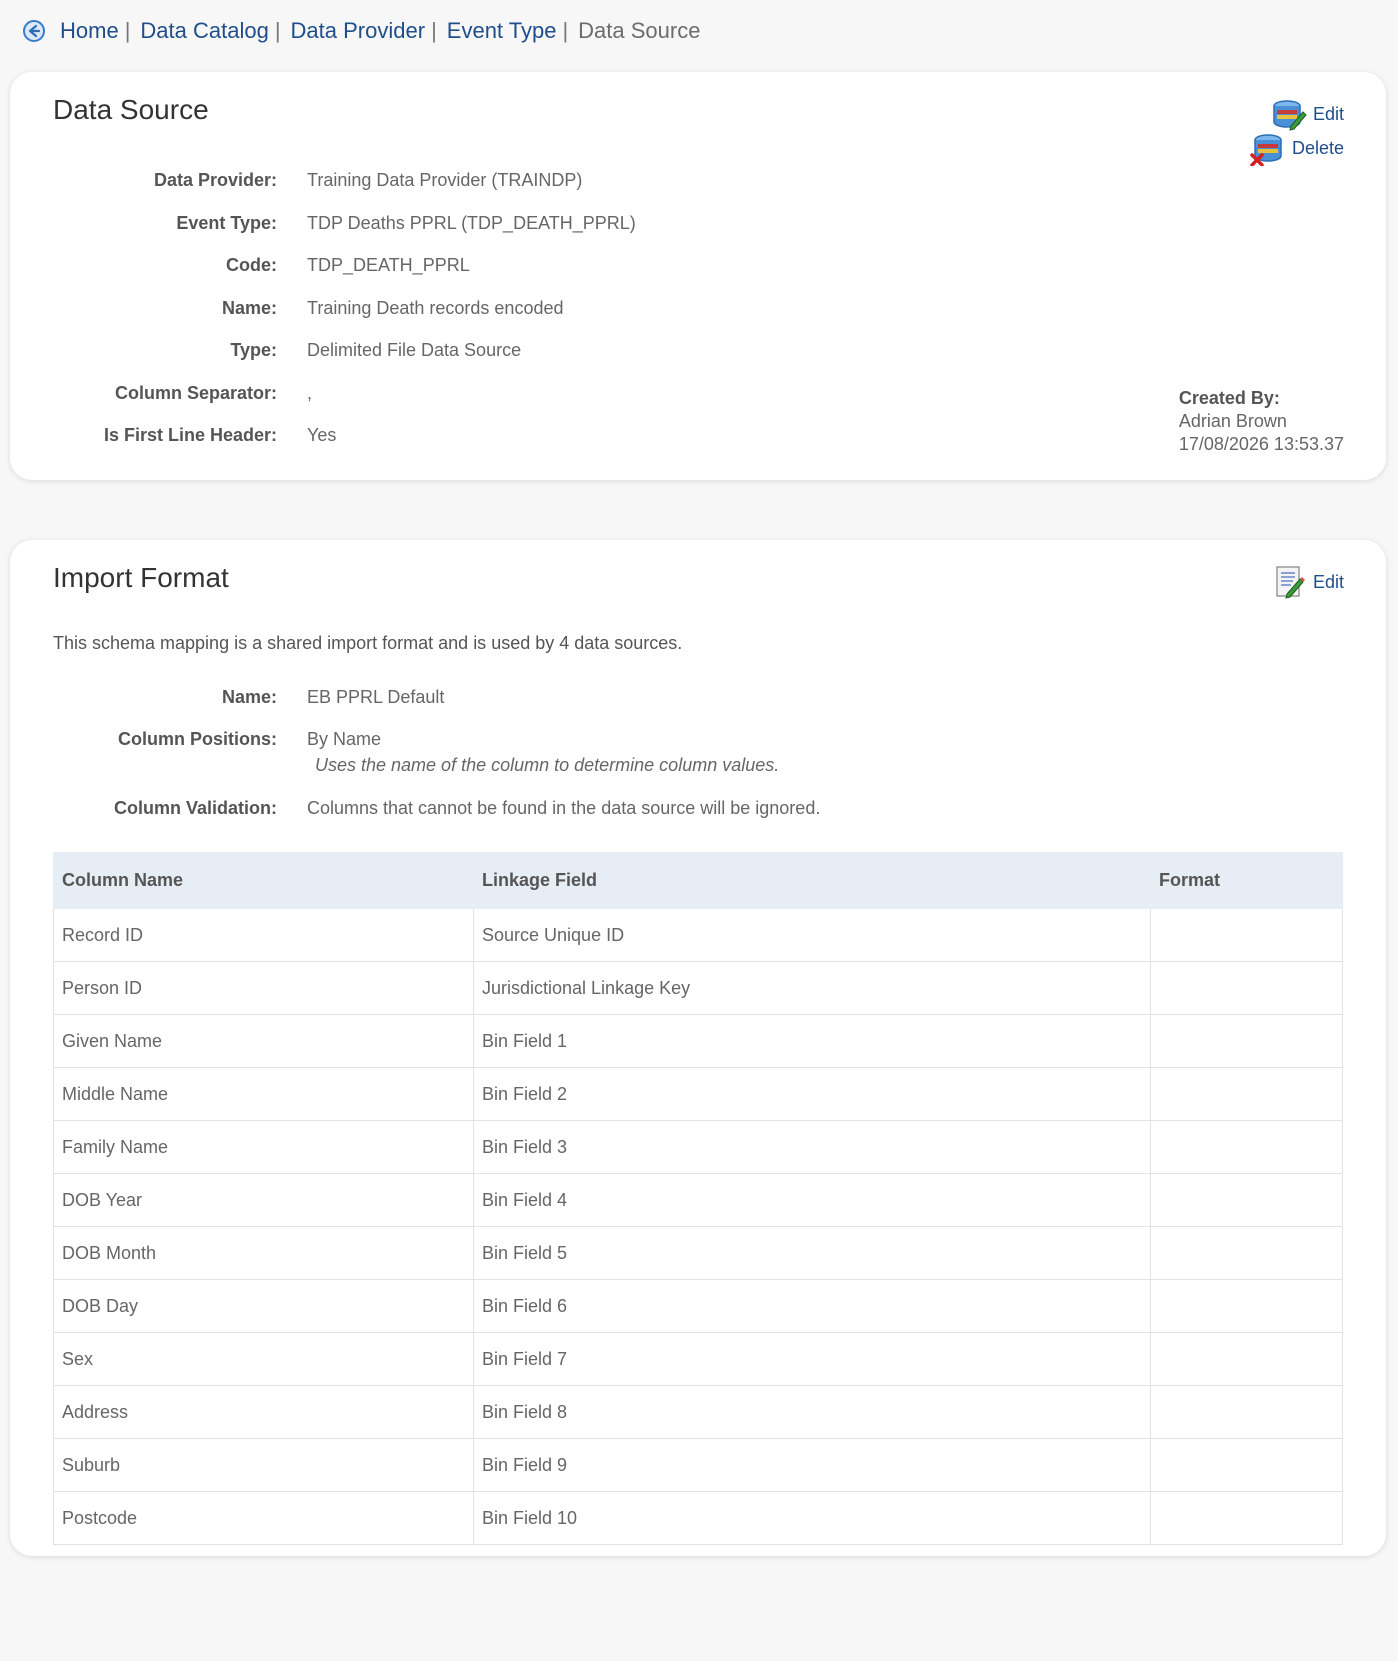 Image resolution: width=1398 pixels, height=1661 pixels. I want to click on breadcrumb-event-type-link: Event Type, so click(502, 31).